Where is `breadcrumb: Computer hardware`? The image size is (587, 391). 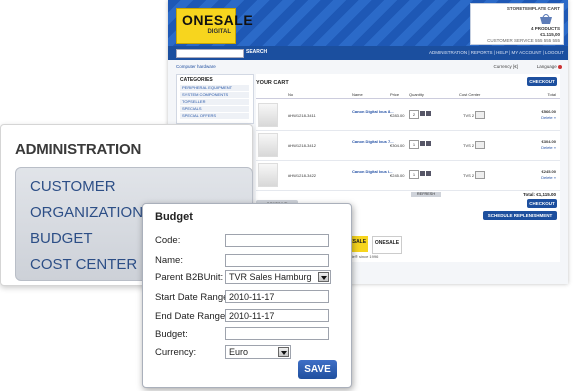
breadcrumb: Computer hardware is located at coordinates (196, 66).